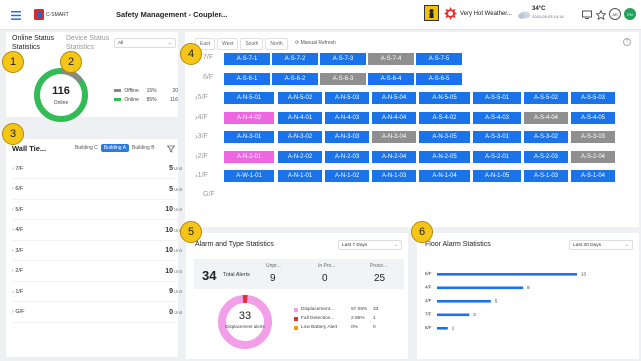 This screenshot has height=361, width=641. What do you see at coordinates (524, 14) in the screenshot?
I see `cloud-icon` at bounding box center [524, 14].